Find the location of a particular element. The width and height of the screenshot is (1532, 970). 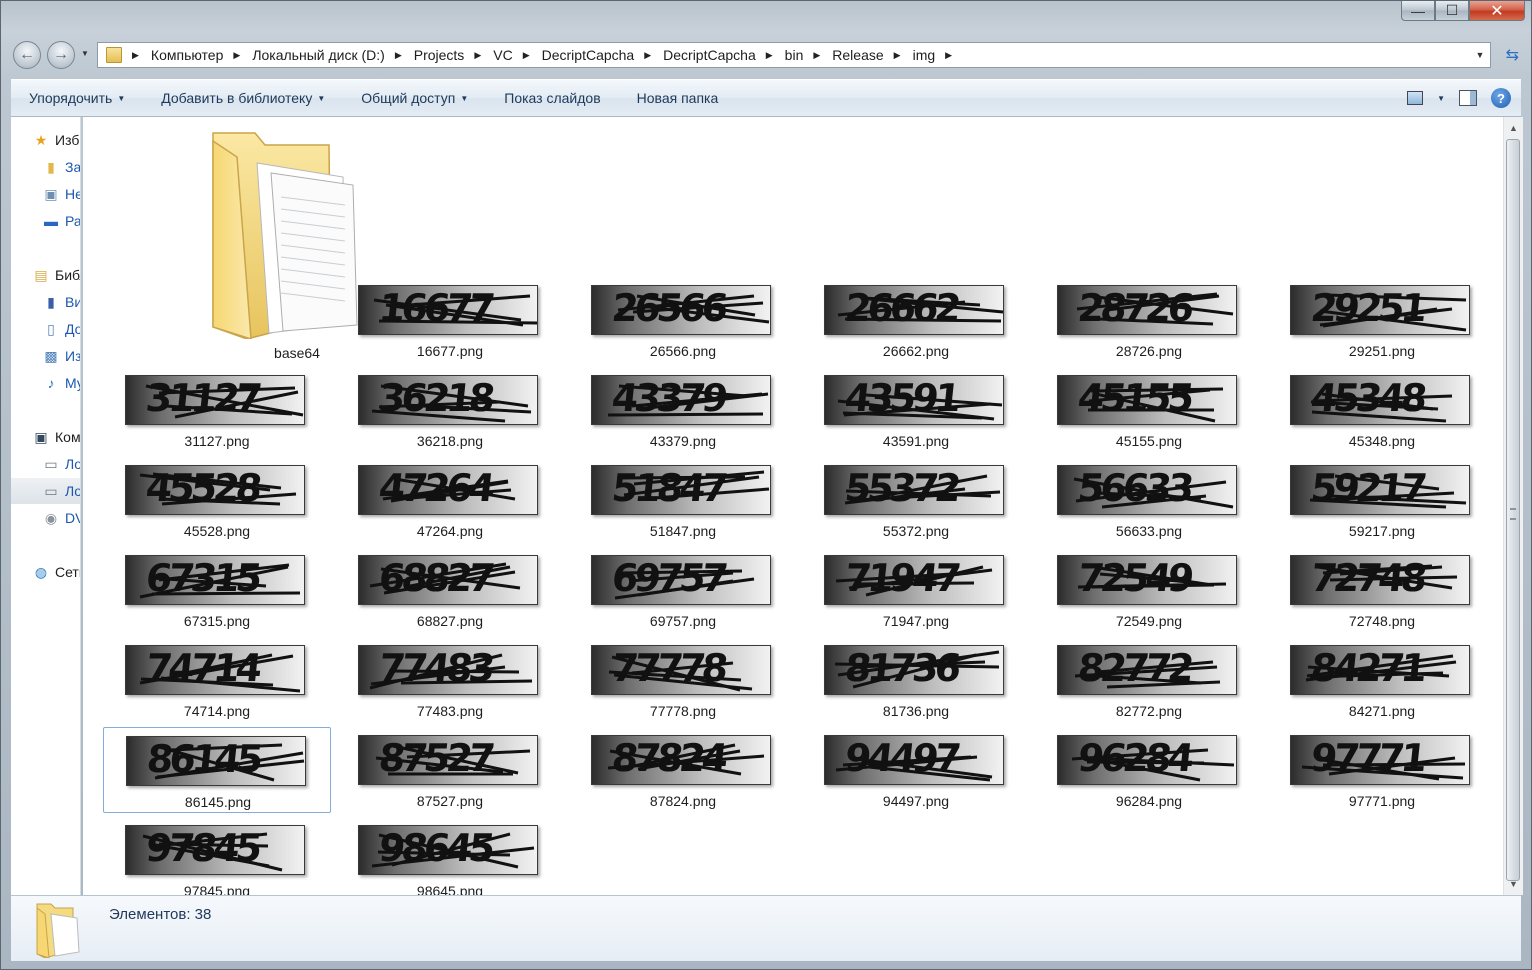

file-item: 56633 56633.png is located at coordinates (1149, 500).